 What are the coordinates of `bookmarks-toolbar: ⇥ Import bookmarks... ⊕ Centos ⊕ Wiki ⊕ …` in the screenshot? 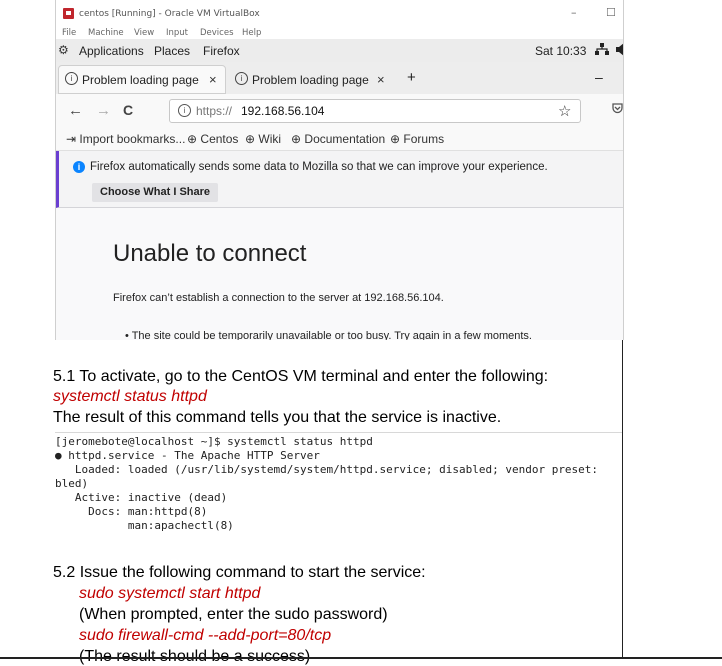 It's located at (339, 139).